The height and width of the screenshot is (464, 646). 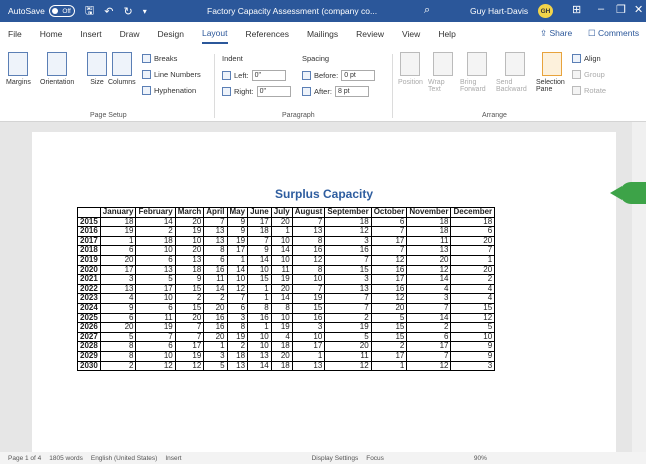 What do you see at coordinates (601, 9) in the screenshot?
I see `minimize-icon: –` at bounding box center [601, 9].